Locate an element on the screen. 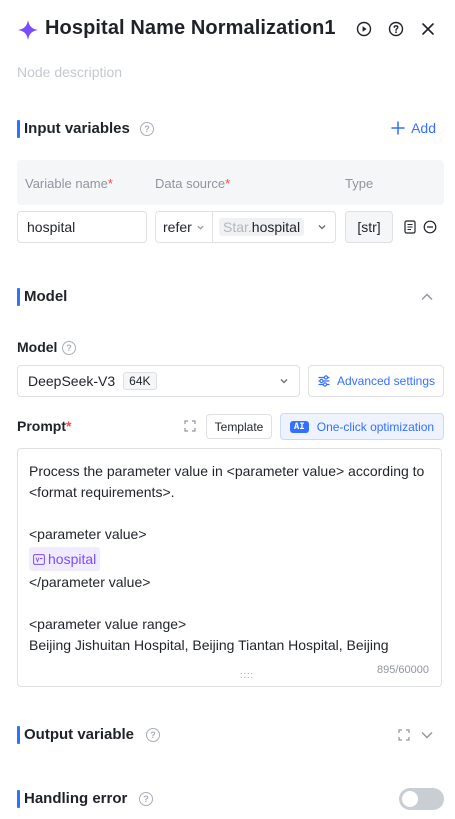 The width and height of the screenshot is (455, 819). chevron-up-icon is located at coordinates (427, 297).